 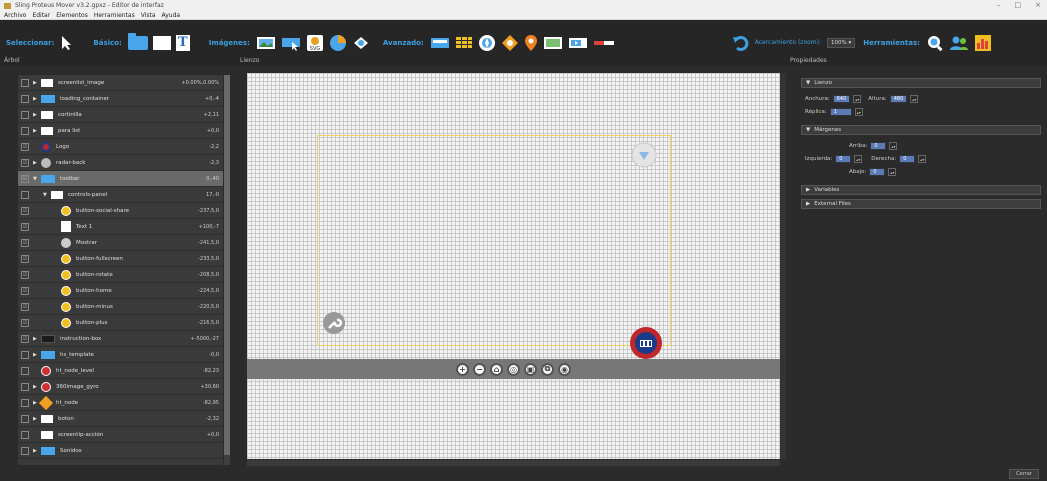 What do you see at coordinates (161, 43) in the screenshot?
I see `rectangle-tool-button` at bounding box center [161, 43].